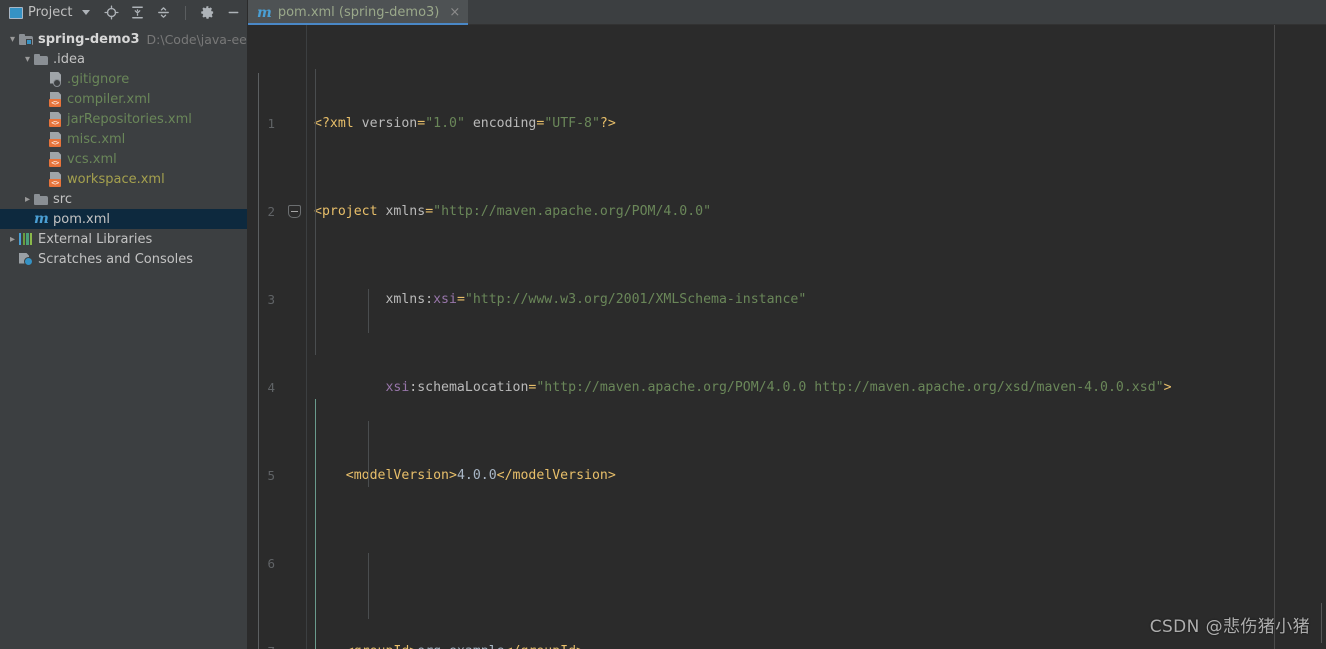 This screenshot has height=649, width=1326. I want to click on project-icon, so click(16, 12).